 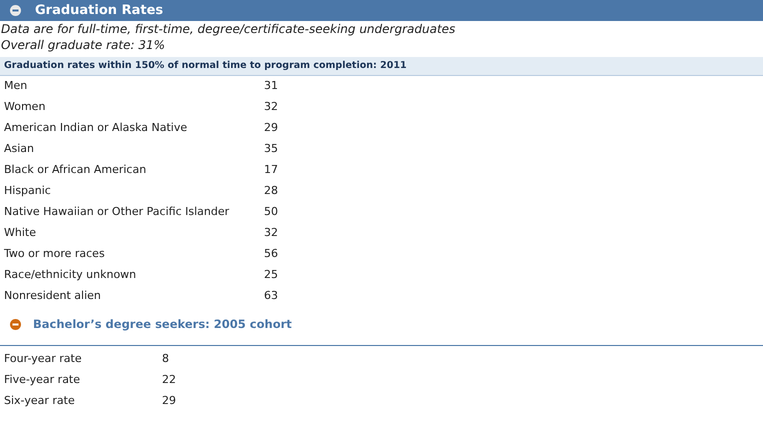 I want to click on row-label: Race/ethnicity unknown, so click(x=71, y=275).